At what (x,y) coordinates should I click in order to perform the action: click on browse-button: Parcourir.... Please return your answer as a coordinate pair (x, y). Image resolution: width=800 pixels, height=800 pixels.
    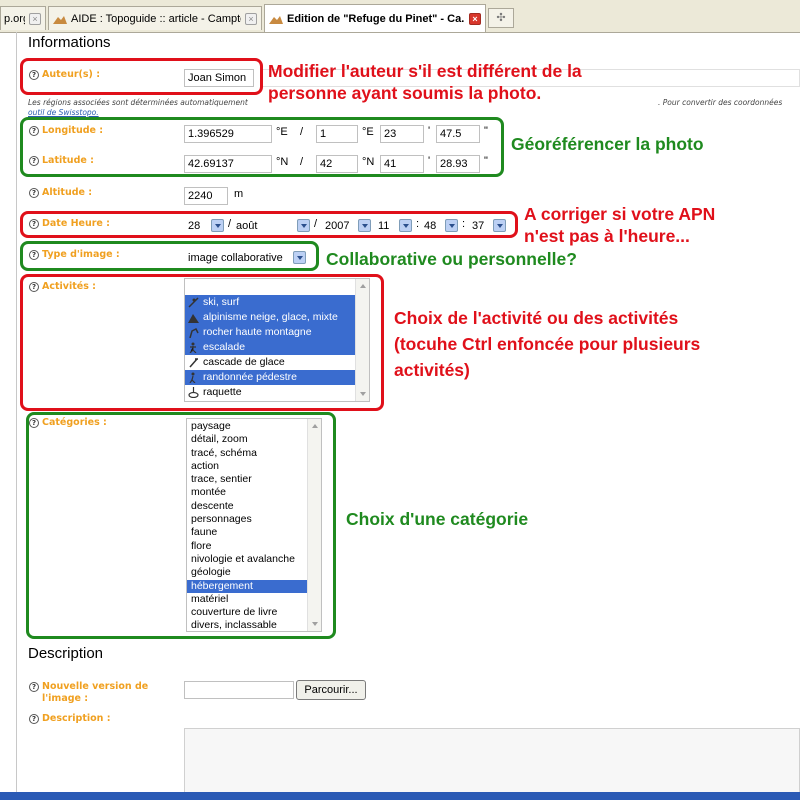
    Looking at the image, I should click on (331, 690).